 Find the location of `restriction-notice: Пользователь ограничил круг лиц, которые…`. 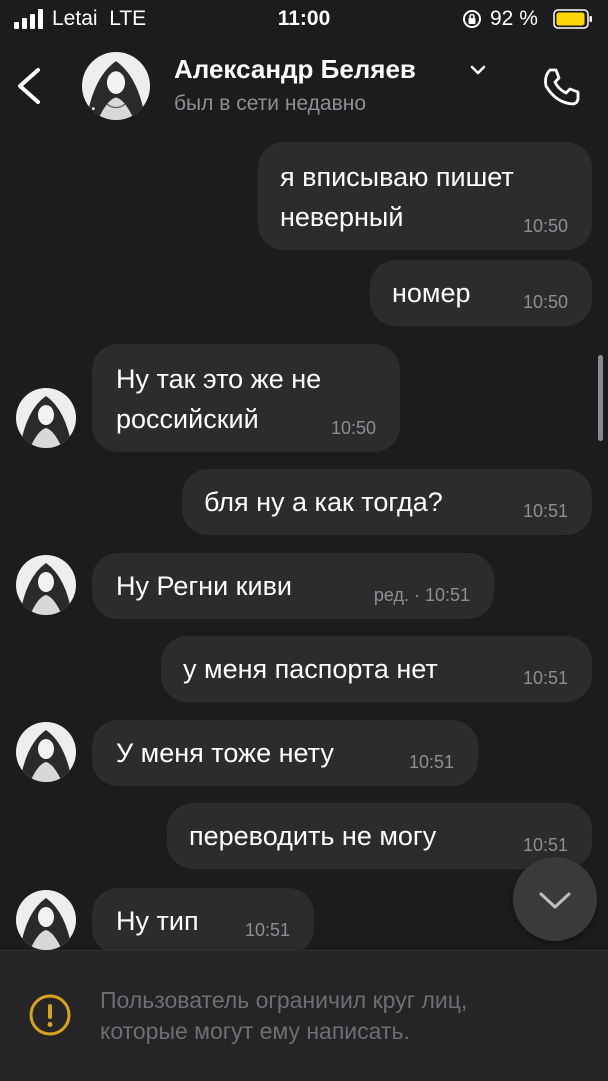

restriction-notice: Пользователь ограничил круг лиц, которые… is located at coordinates (304, 1015).